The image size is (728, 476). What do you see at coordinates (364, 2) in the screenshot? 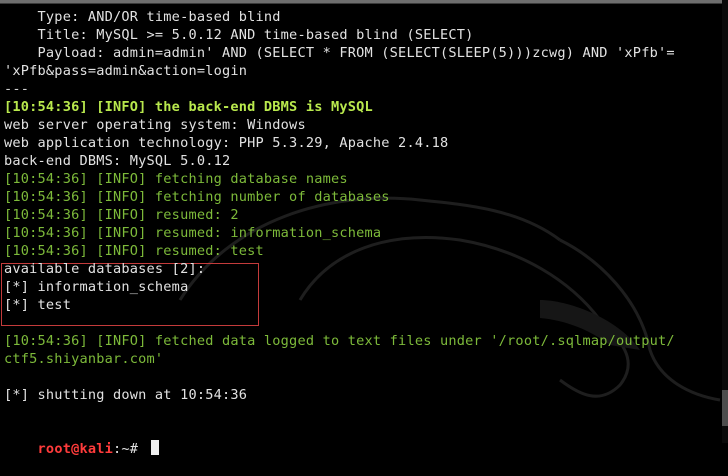
I see `window-top-edge` at bounding box center [364, 2].